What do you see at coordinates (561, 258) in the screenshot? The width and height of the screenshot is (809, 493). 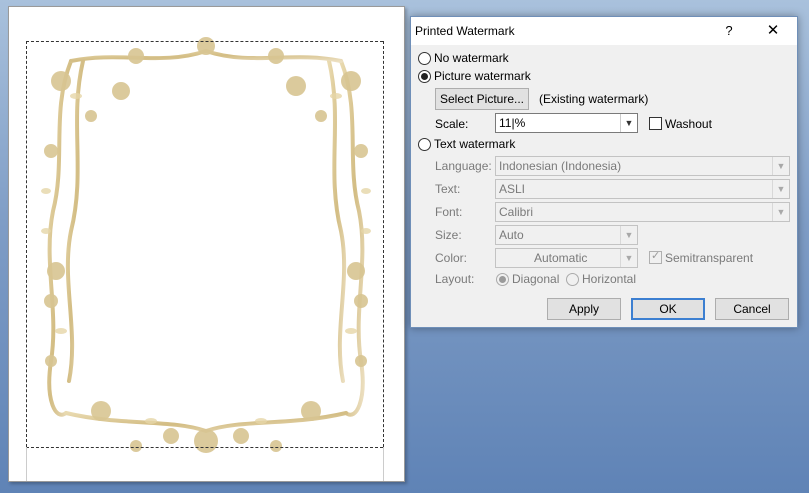 I see `color-value: Automatic` at bounding box center [561, 258].